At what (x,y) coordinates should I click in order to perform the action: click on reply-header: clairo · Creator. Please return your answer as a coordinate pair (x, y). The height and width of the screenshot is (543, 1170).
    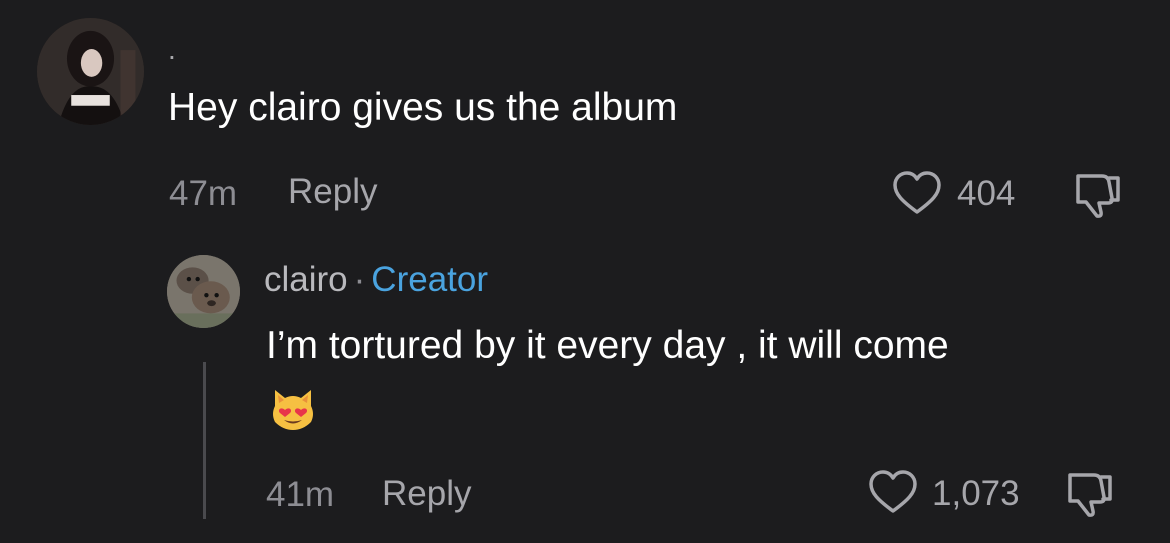
    Looking at the image, I should click on (376, 279).